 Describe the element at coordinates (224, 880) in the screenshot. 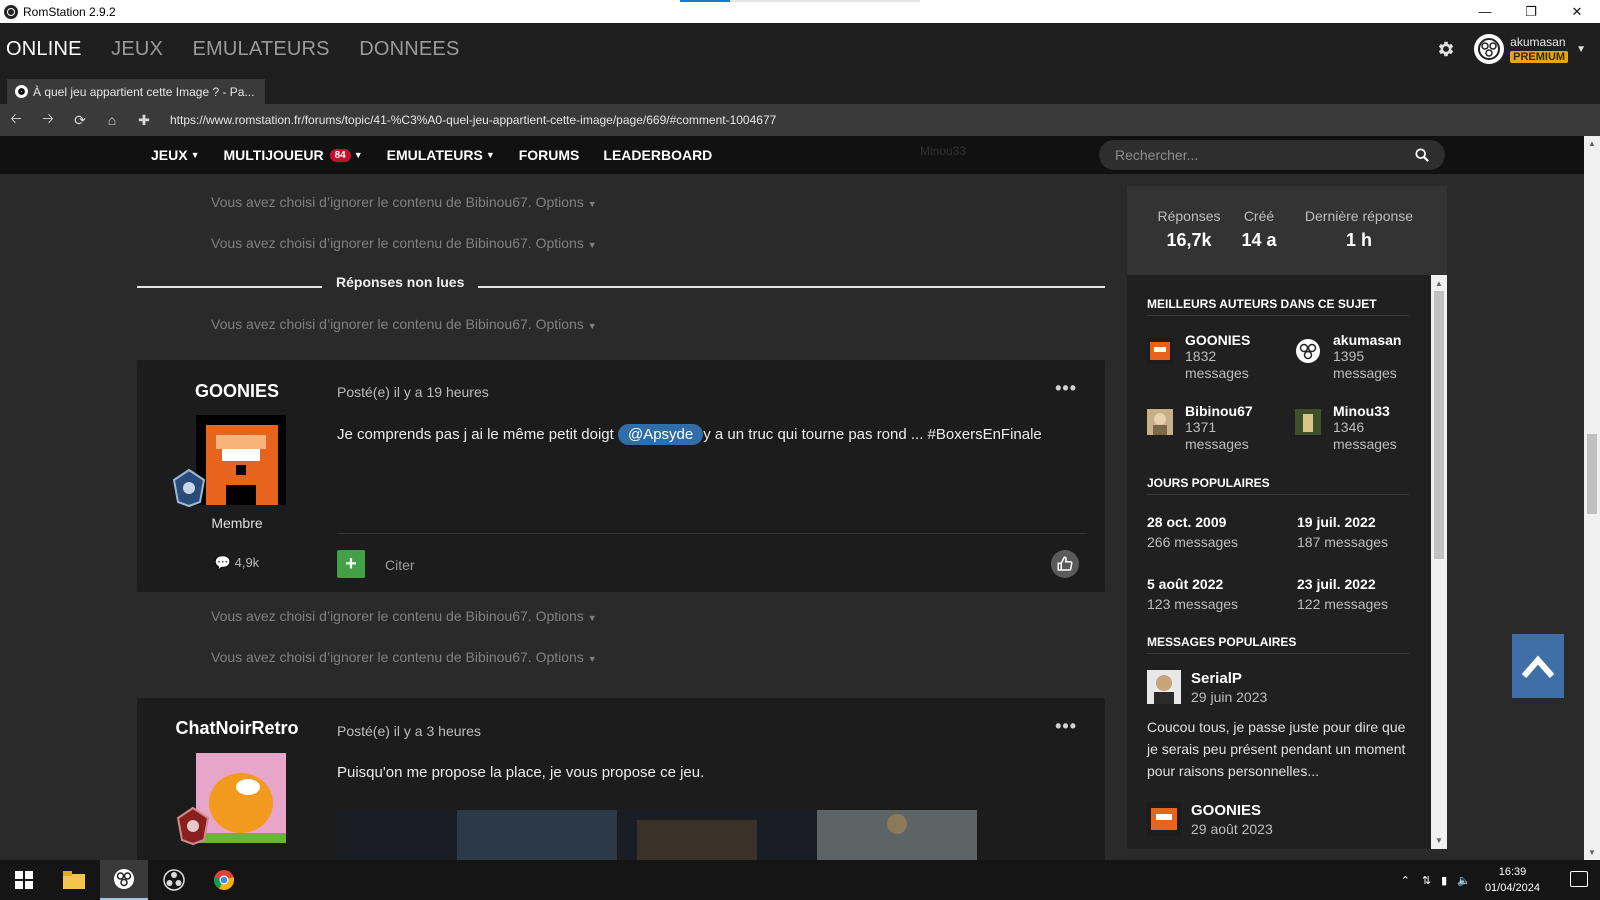

I see `chrome-icon` at that location.